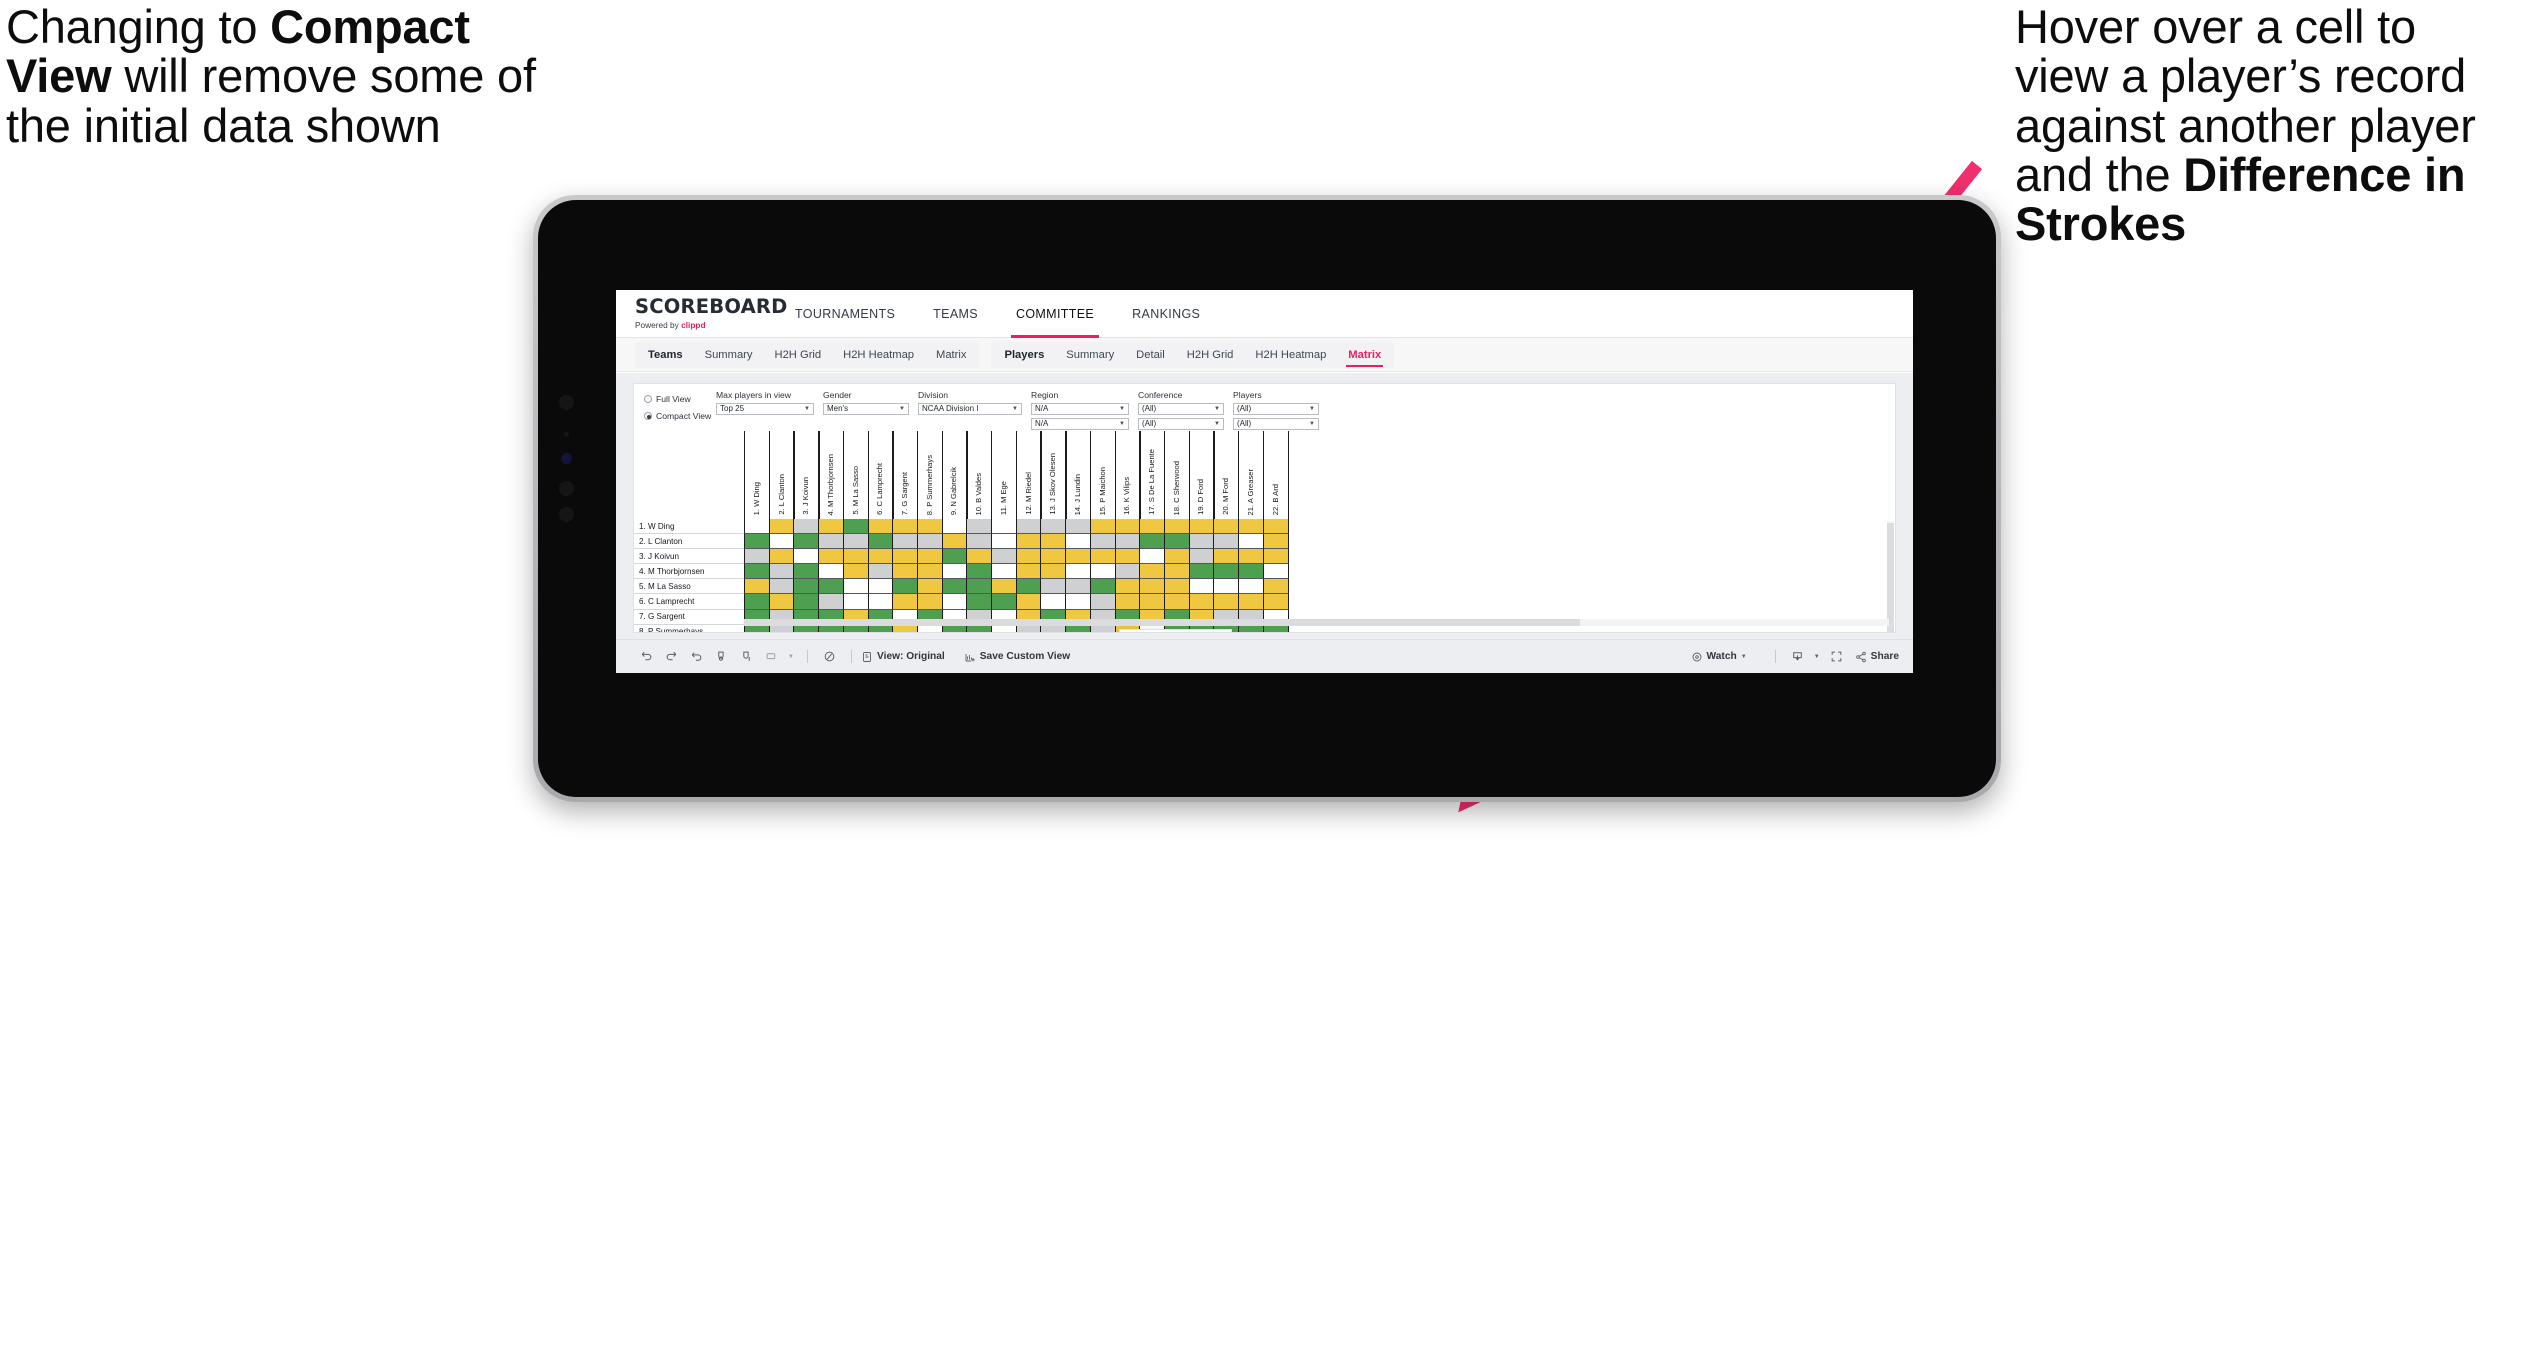 The height and width of the screenshot is (1356, 2521). What do you see at coordinates (1797, 656) in the screenshot?
I see `download-icon` at bounding box center [1797, 656].